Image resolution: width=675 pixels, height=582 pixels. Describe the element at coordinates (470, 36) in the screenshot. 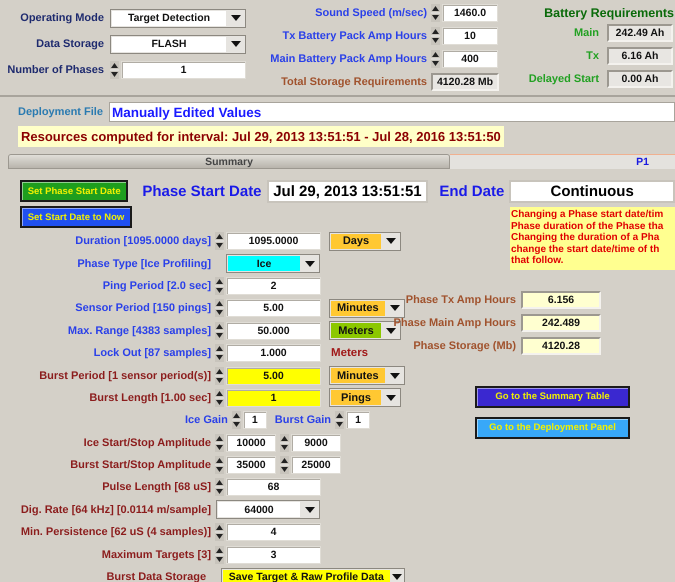

I see `number-field: 10` at that location.